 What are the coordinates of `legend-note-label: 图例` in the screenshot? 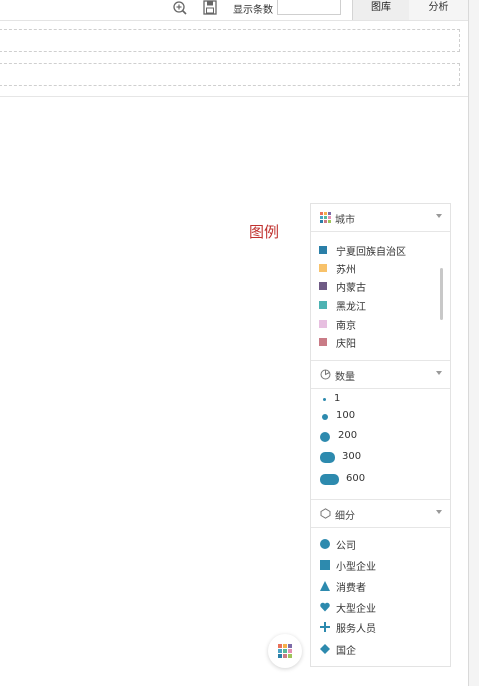 It's located at (264, 232).